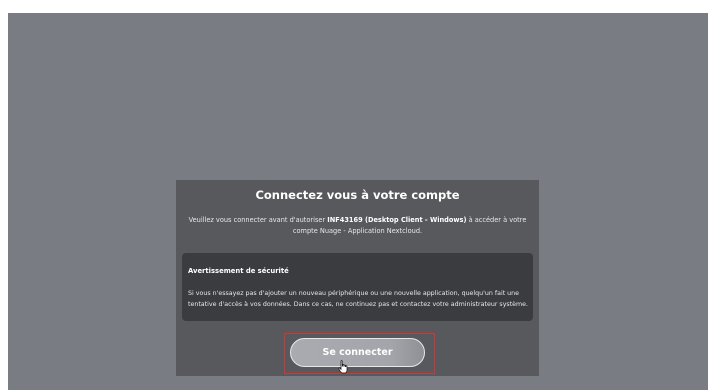 The image size is (708, 390). Describe the element at coordinates (357, 352) in the screenshot. I see `login-button: Se connecter` at that location.